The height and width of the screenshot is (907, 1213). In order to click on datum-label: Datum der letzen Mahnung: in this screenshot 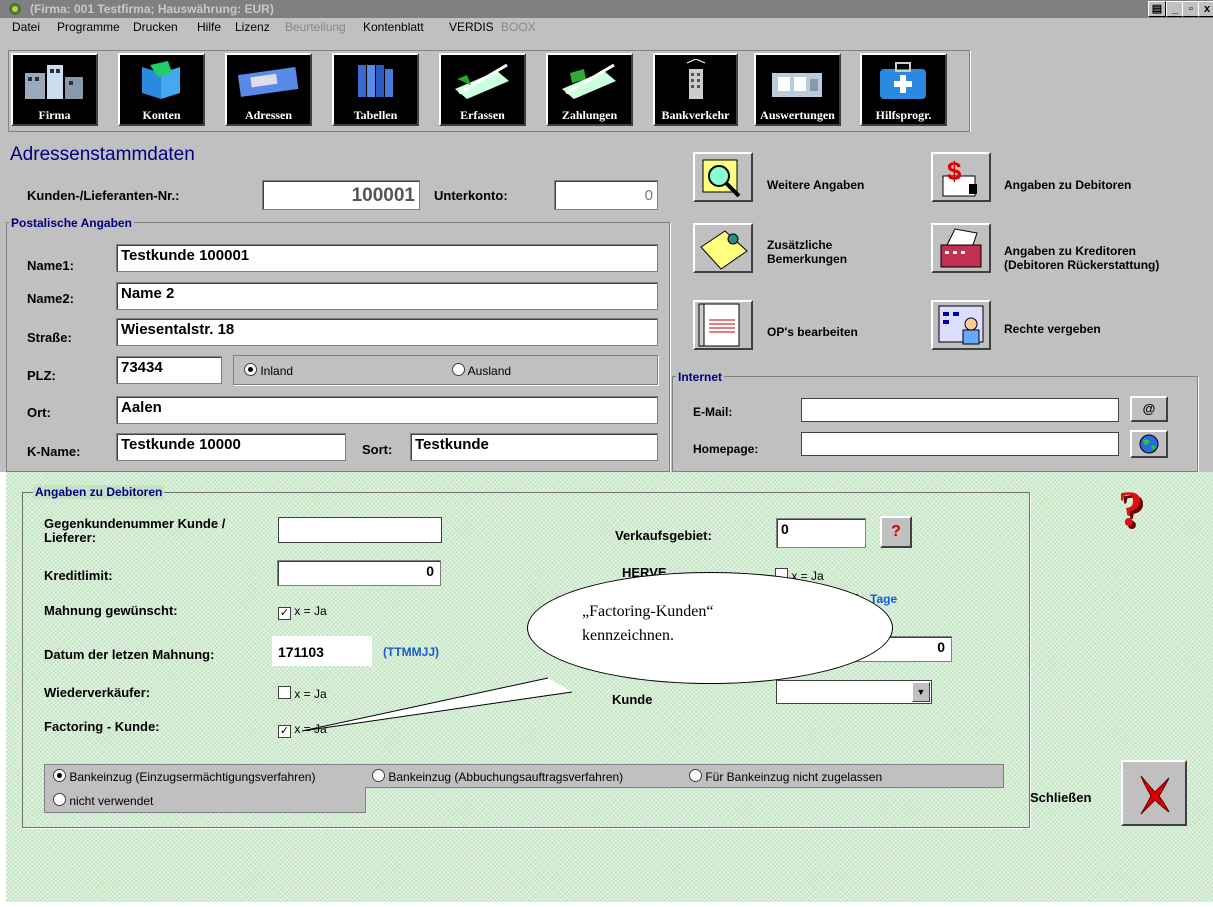, I will do `click(129, 654)`.